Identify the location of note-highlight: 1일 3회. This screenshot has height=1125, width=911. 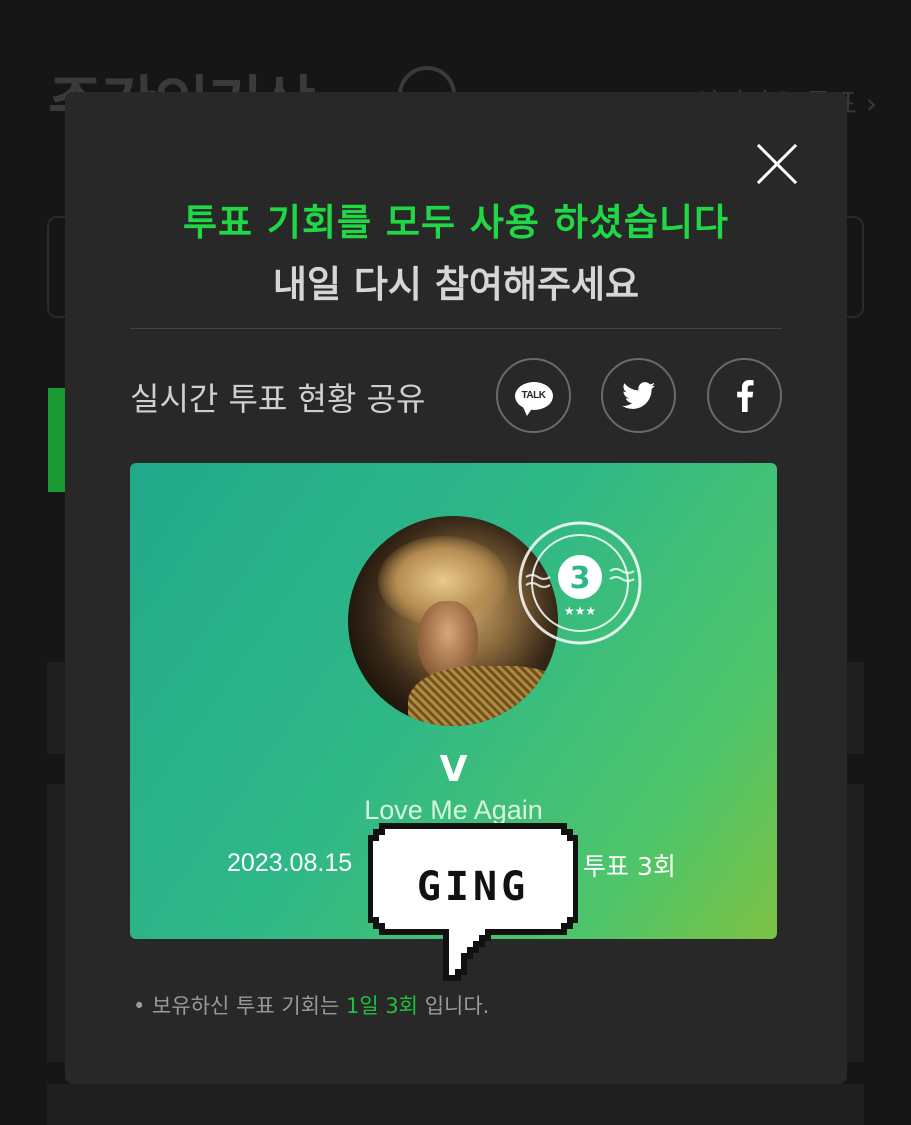
(382, 1006).